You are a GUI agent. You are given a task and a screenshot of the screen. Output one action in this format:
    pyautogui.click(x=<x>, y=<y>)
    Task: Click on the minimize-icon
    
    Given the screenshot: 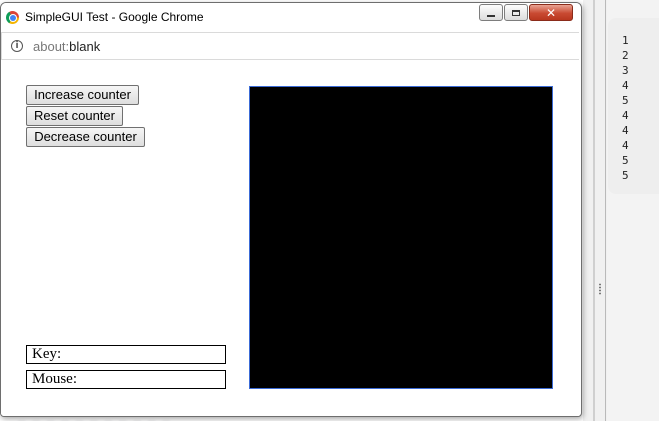 What is the action you would take?
    pyautogui.click(x=491, y=15)
    